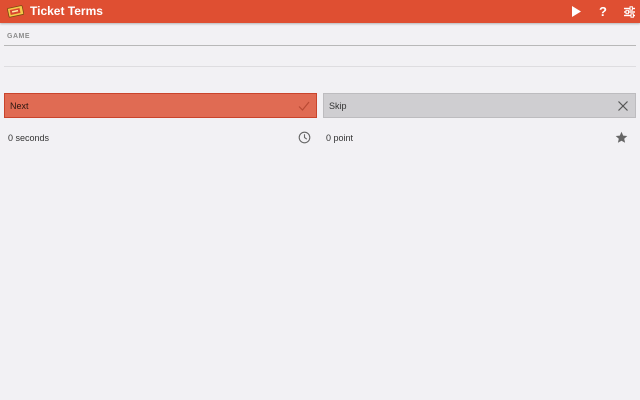 This screenshot has width=640, height=400. I want to click on help-button: ?, so click(603, 11).